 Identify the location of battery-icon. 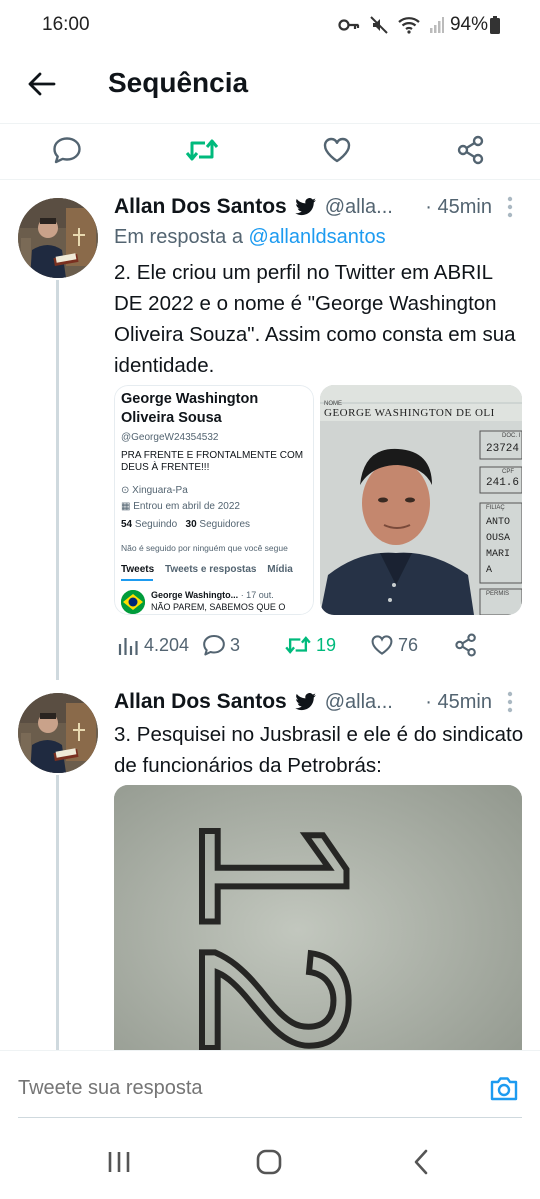
(495, 25).